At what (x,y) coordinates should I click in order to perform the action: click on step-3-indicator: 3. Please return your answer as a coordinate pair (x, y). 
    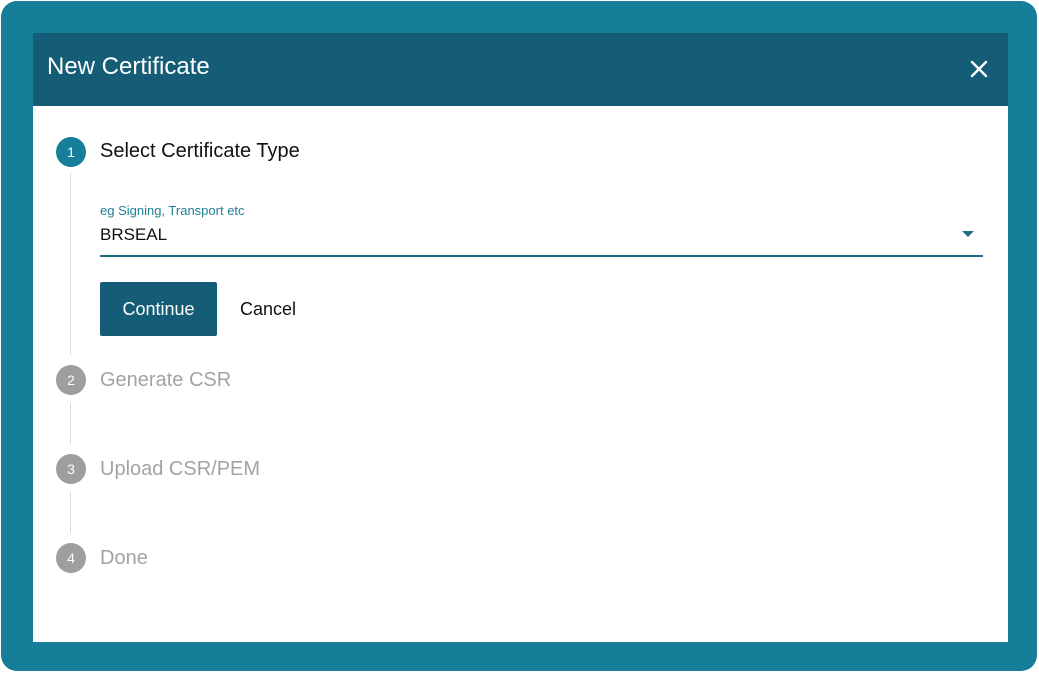
    Looking at the image, I should click on (71, 469).